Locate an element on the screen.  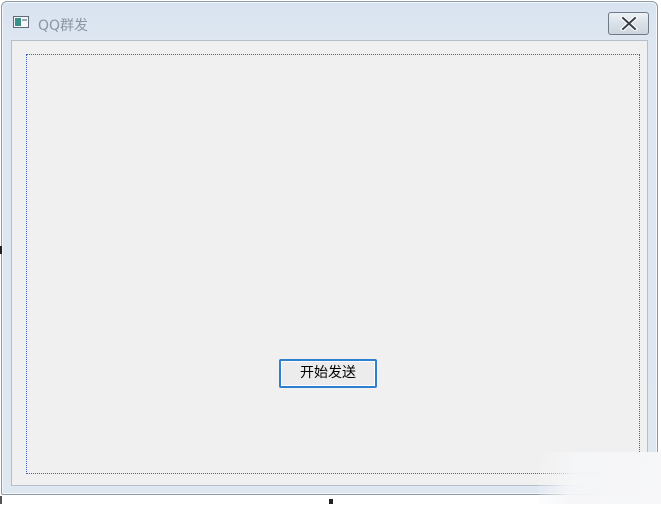
close-icon is located at coordinates (629, 23).